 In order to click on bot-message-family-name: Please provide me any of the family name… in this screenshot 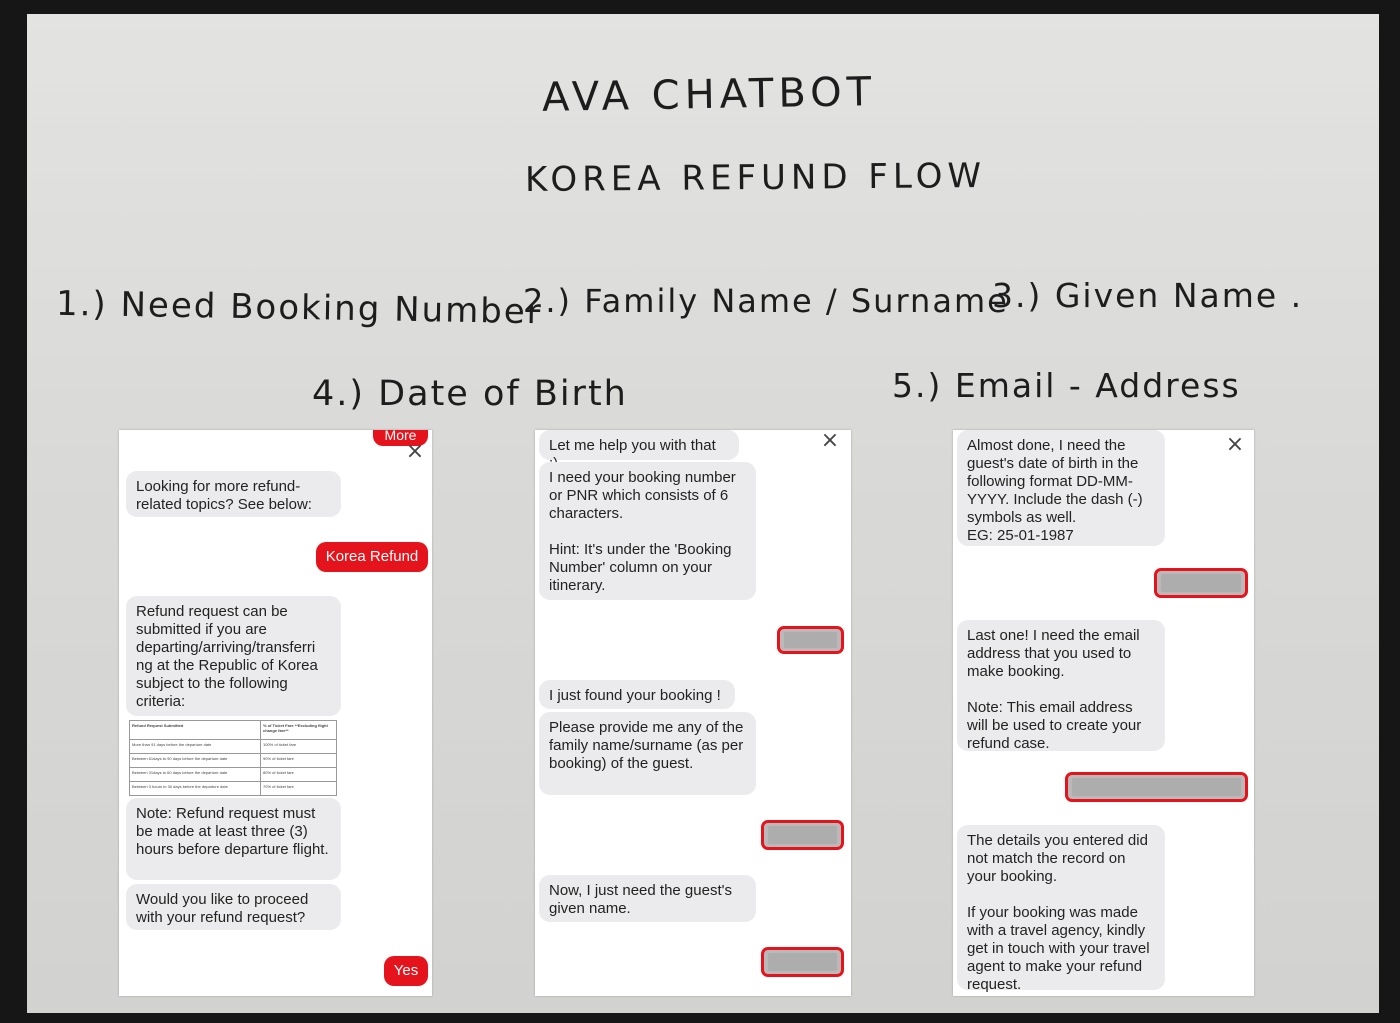, I will do `click(647, 753)`.